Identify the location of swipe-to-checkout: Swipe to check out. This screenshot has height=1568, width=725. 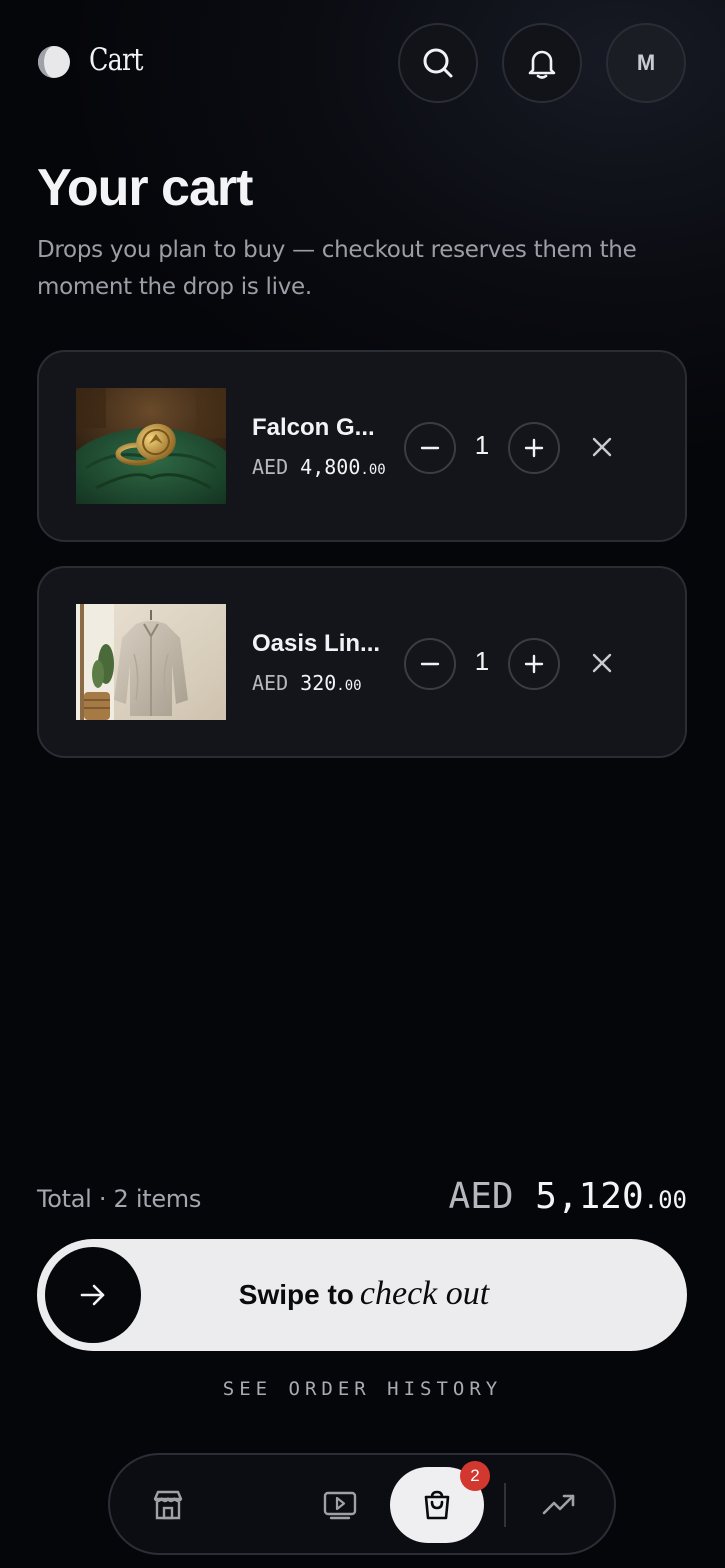
(362, 1295).